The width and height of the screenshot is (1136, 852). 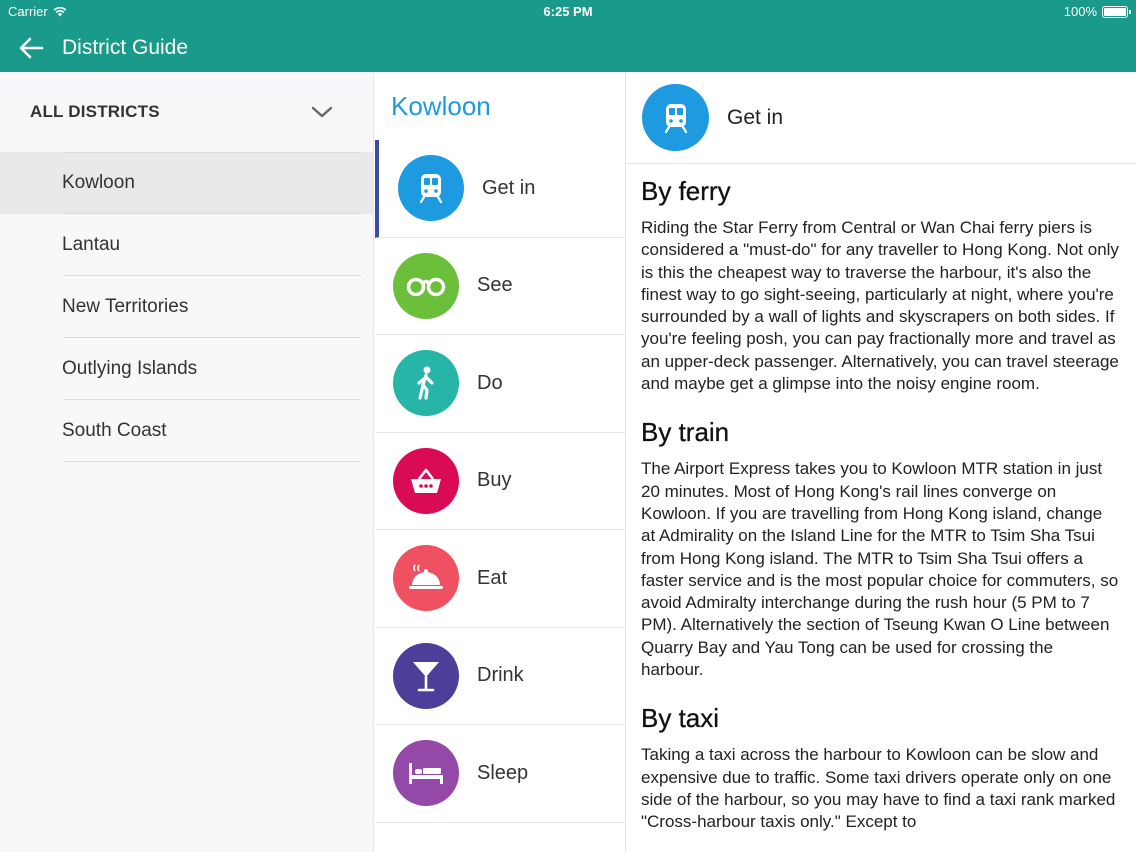 I want to click on section-heading-taxi: By taxi, so click(x=680, y=718).